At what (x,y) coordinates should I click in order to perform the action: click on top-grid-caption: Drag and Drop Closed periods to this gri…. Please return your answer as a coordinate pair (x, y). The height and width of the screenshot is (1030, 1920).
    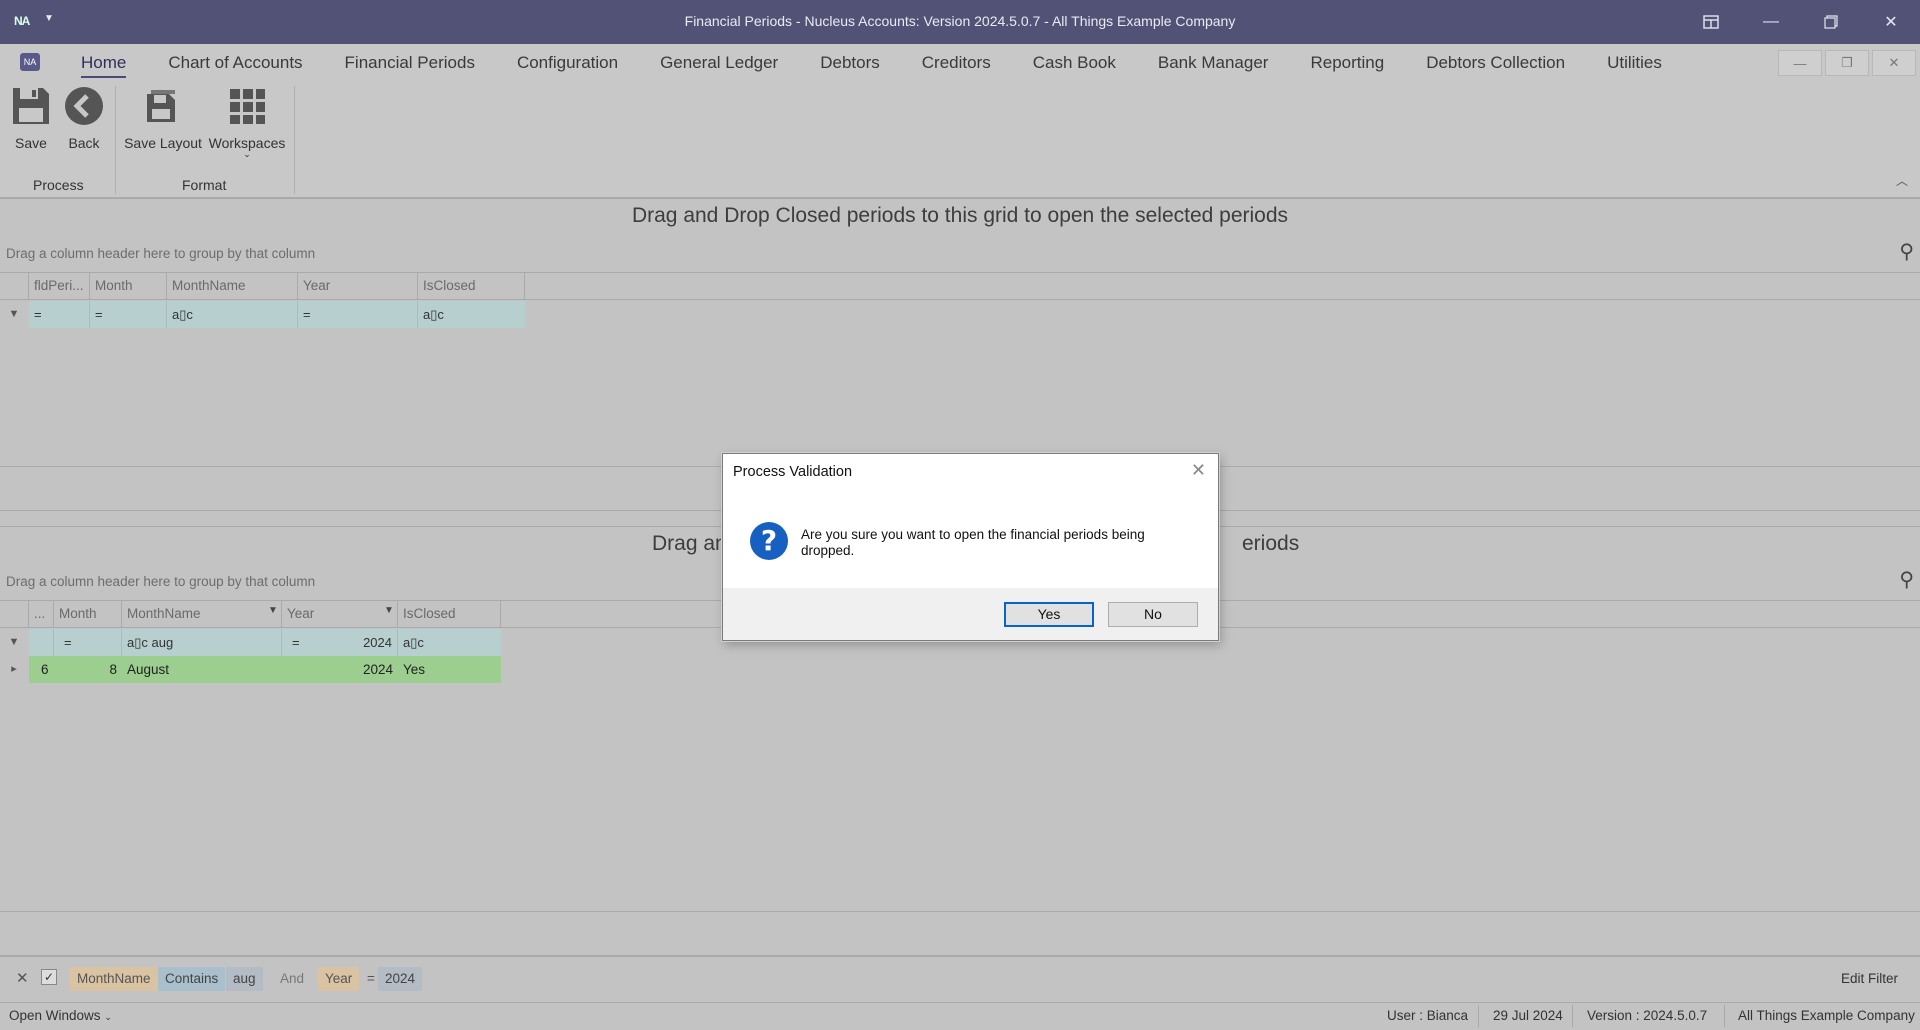
    Looking at the image, I should click on (960, 215).